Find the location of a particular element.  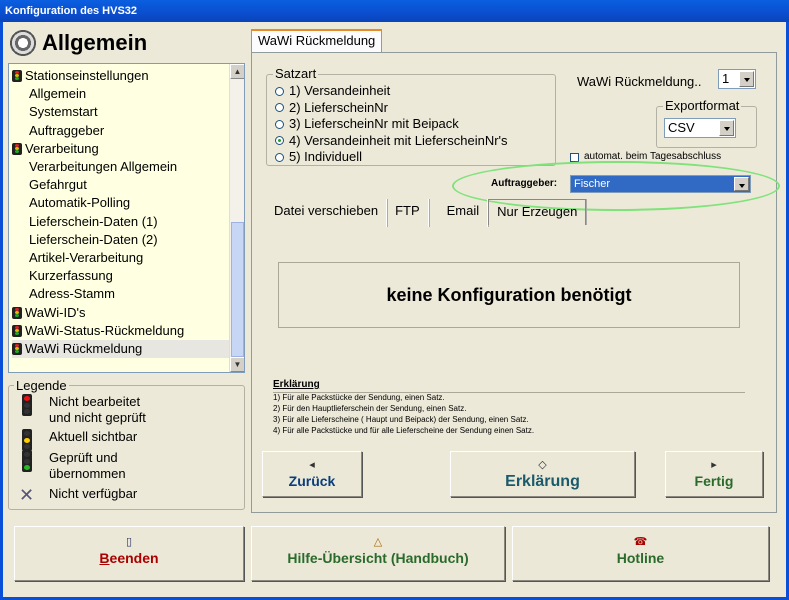

legend-item-unavailable: ✕ Nicht verfügbar is located at coordinates (78, 497).